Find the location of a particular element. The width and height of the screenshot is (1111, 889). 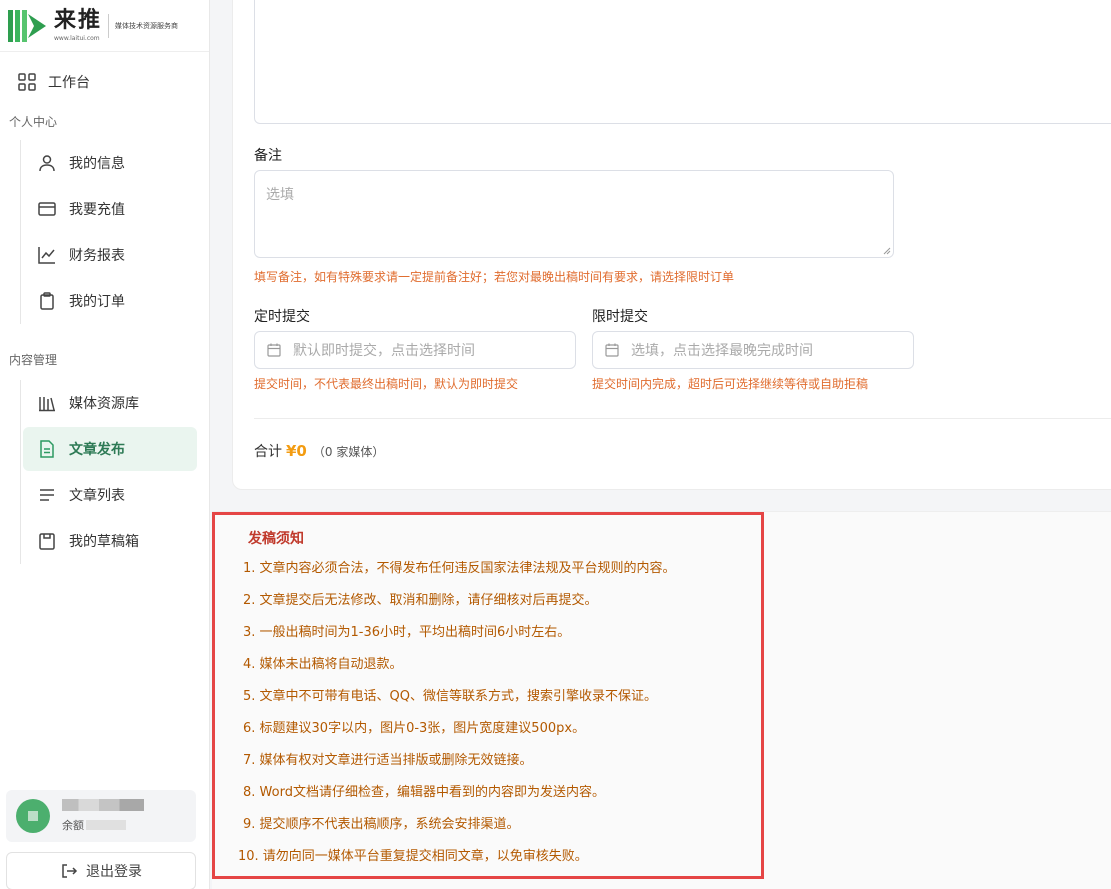

list-icon is located at coordinates (47, 495).